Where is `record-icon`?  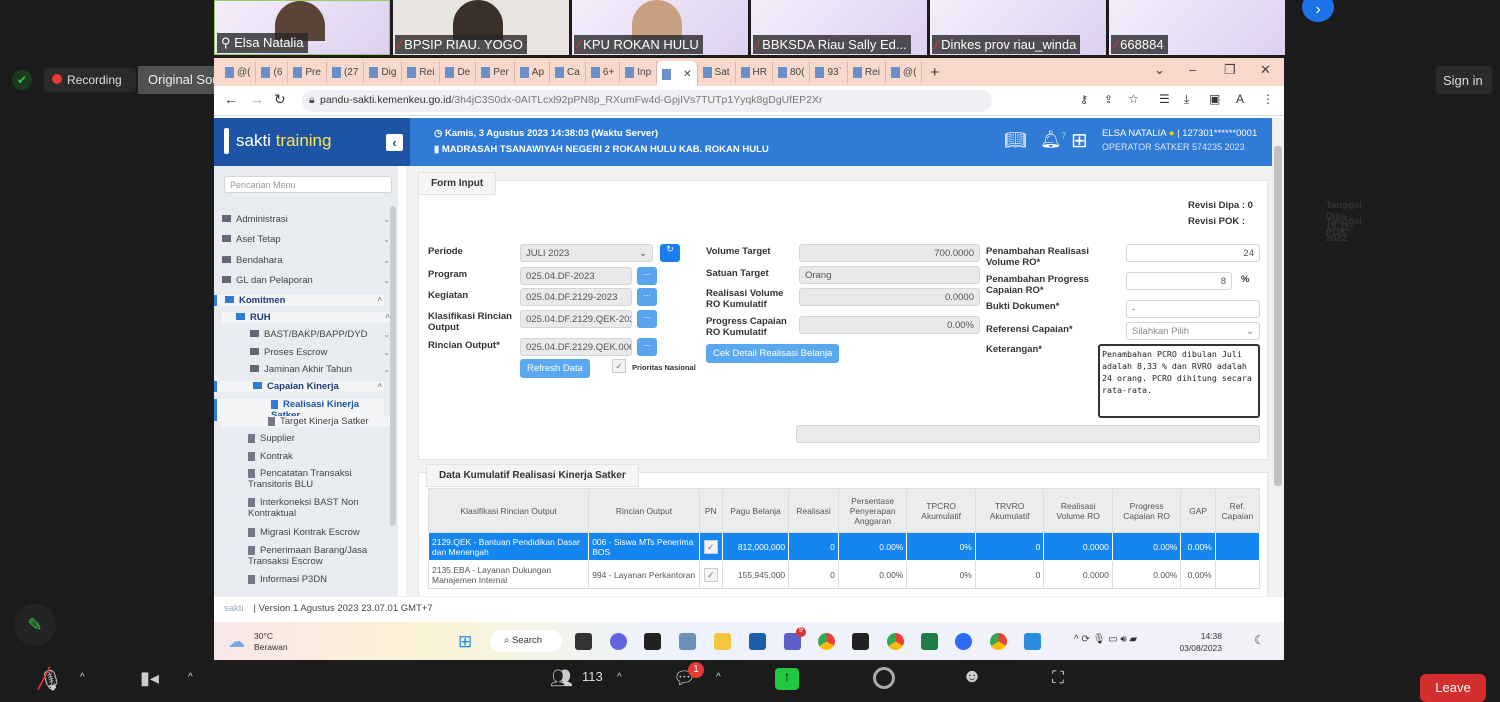
record-icon is located at coordinates (884, 678).